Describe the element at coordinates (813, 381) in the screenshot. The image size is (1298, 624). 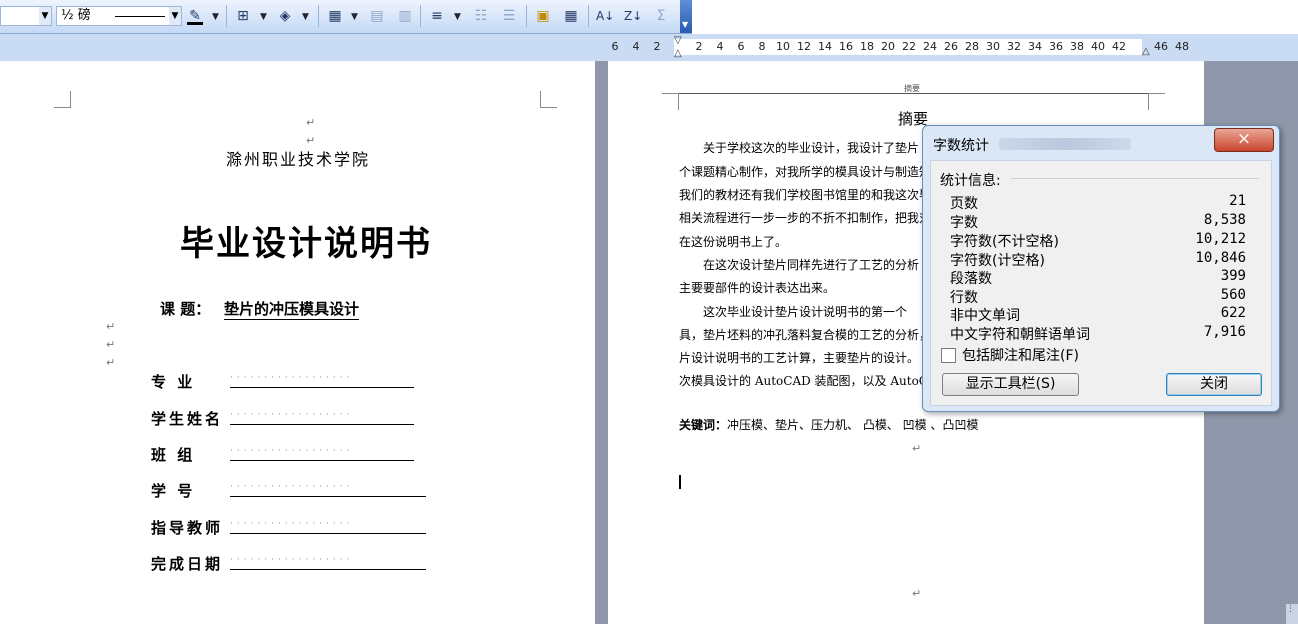
I see `abstract-line: 次模具设计的 AutoCAD 装配图，以及 AutoCAD` at that location.